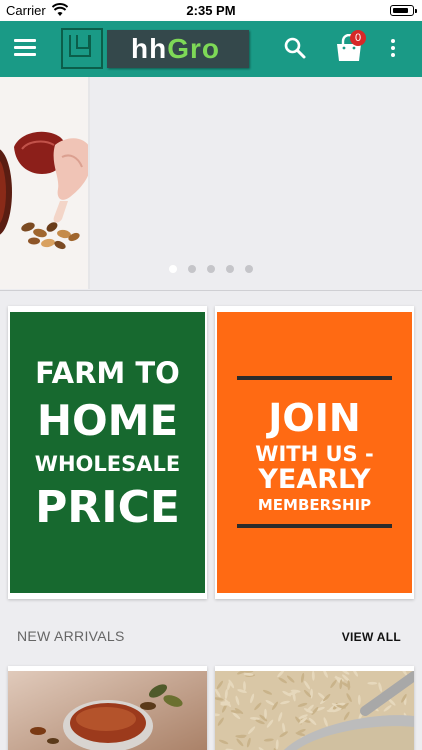 Image resolution: width=422 pixels, height=750 pixels. Describe the element at coordinates (211, 290) in the screenshot. I see `section-divider` at that location.